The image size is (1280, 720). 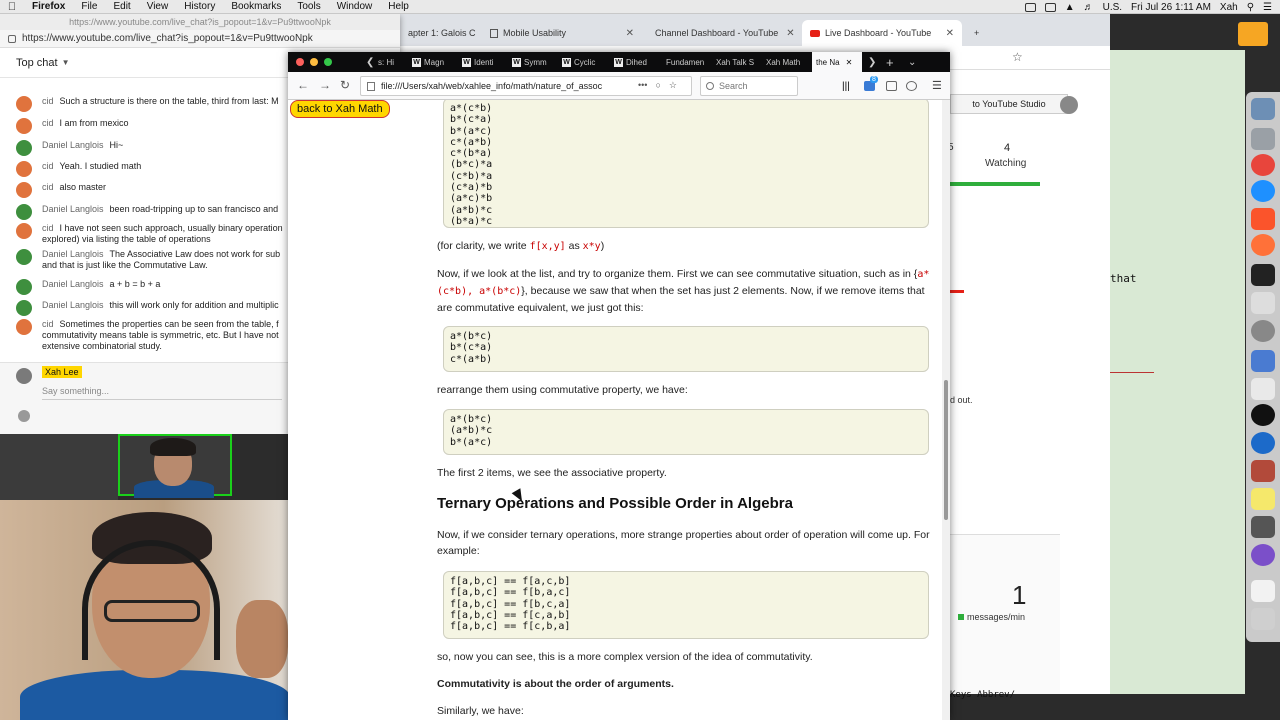 What do you see at coordinates (911, 86) in the screenshot?
I see `account-icon` at bounding box center [911, 86].